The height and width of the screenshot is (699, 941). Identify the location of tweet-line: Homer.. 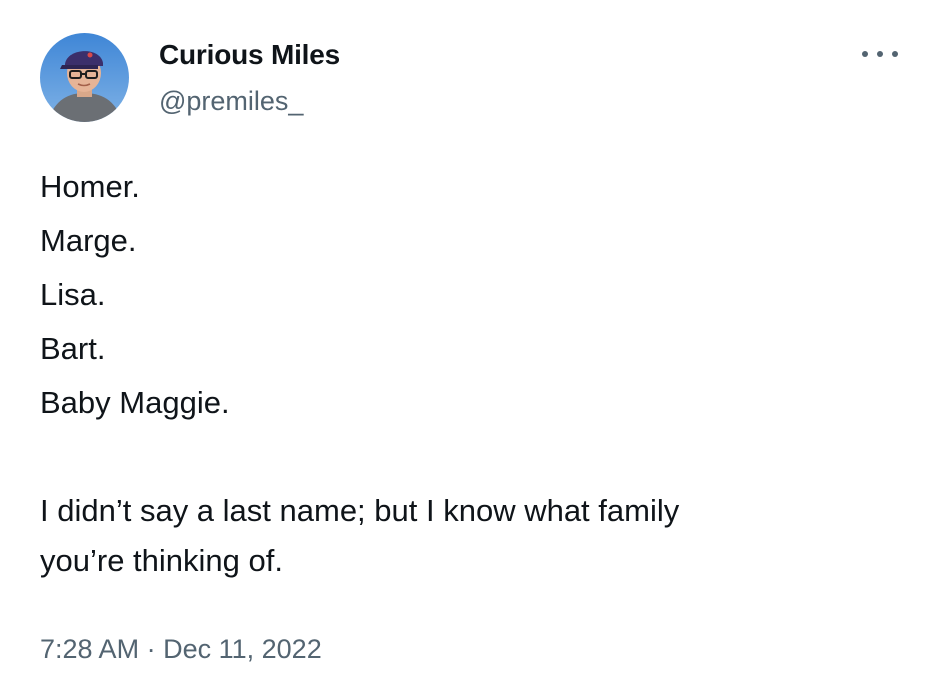
(90, 186).